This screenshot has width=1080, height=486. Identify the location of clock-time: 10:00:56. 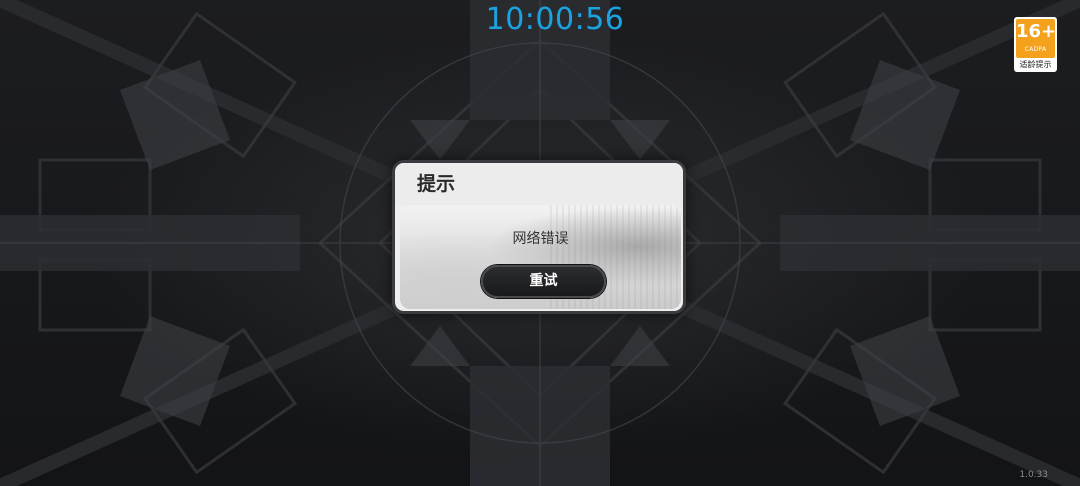
(555, 19).